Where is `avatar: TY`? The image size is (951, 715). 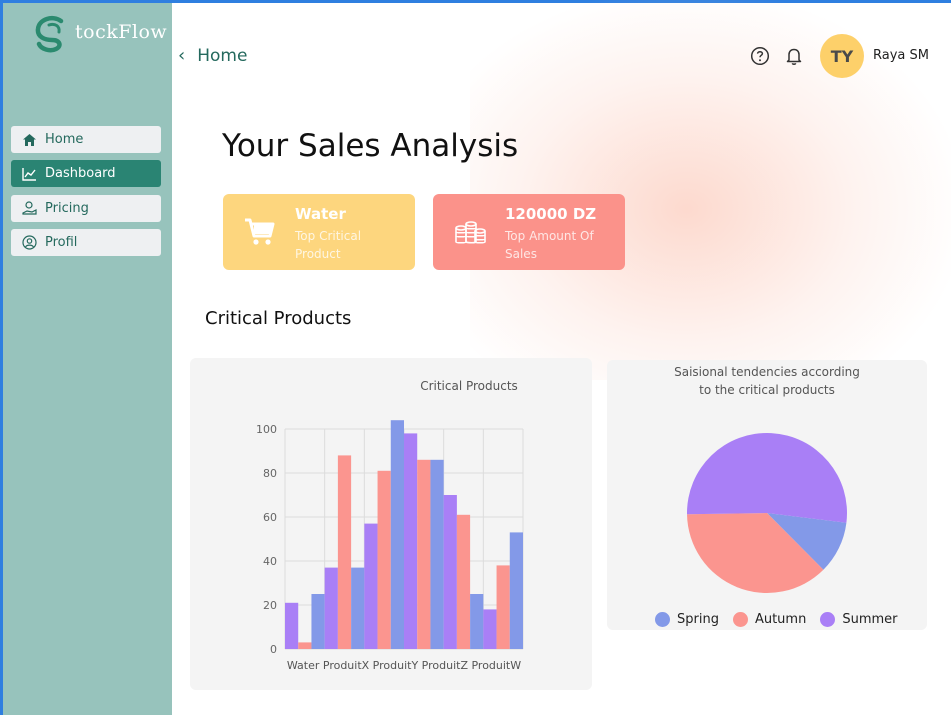
avatar: TY is located at coordinates (842, 56).